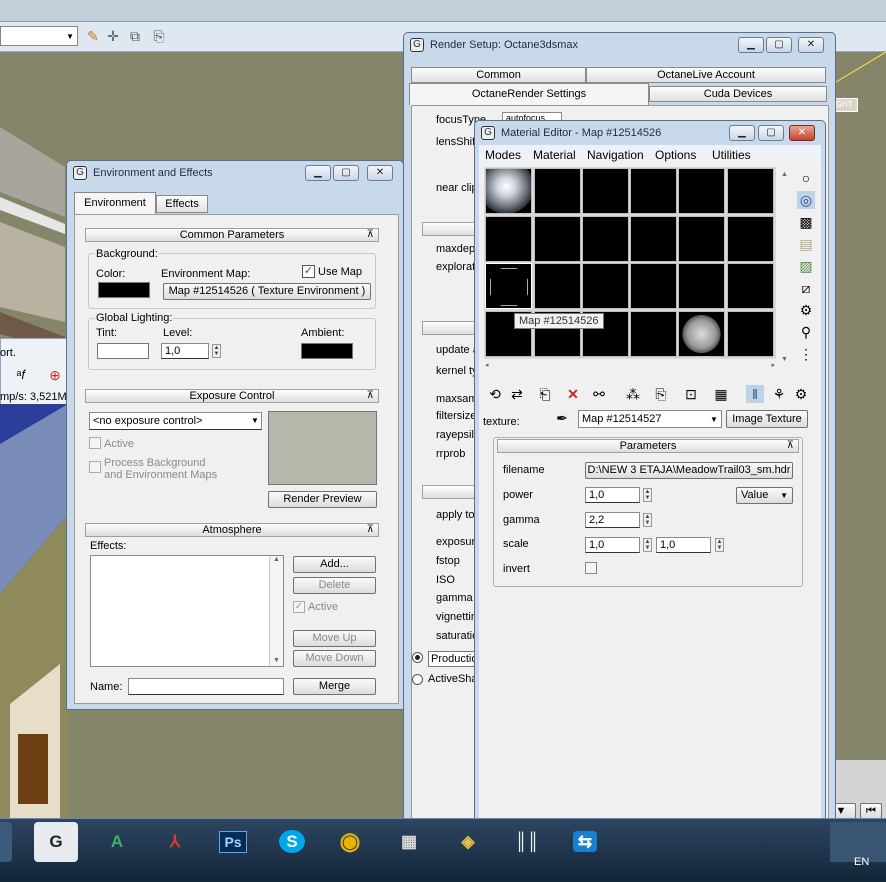 This screenshot has width=886, height=882. What do you see at coordinates (806, 266) in the screenshot?
I see `video-color-icon: ▨` at bounding box center [806, 266].